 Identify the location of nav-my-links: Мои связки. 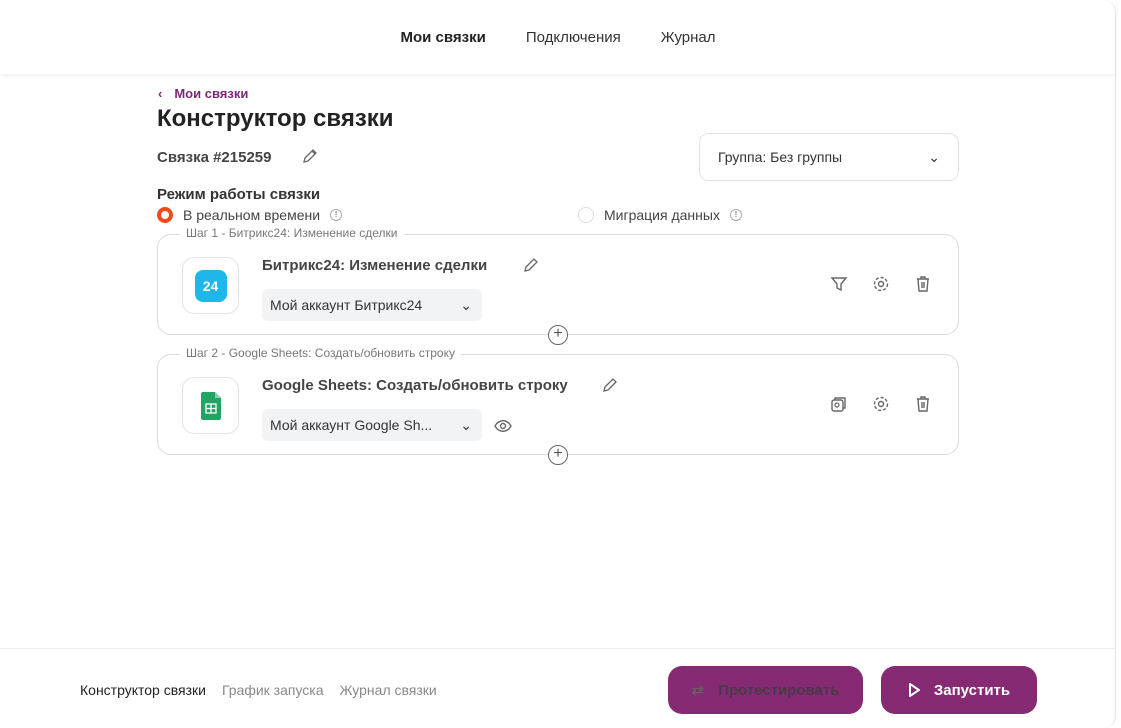
(443, 37).